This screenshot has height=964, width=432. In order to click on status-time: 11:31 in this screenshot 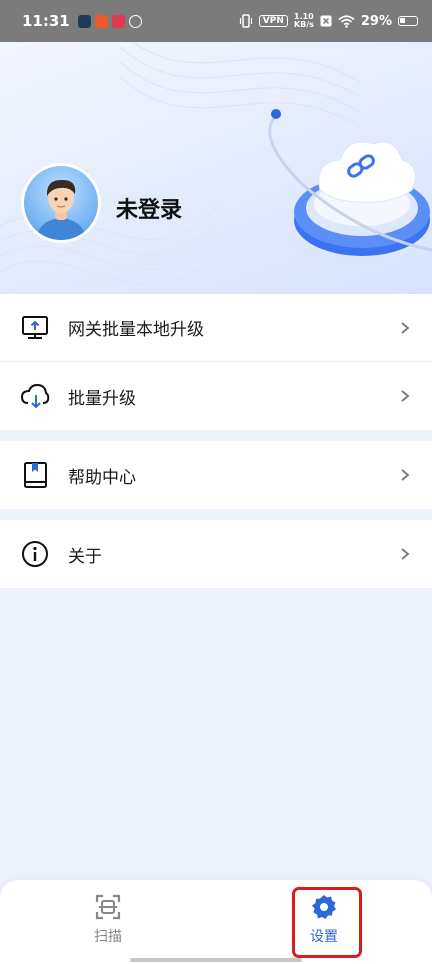, I will do `click(46, 21)`.